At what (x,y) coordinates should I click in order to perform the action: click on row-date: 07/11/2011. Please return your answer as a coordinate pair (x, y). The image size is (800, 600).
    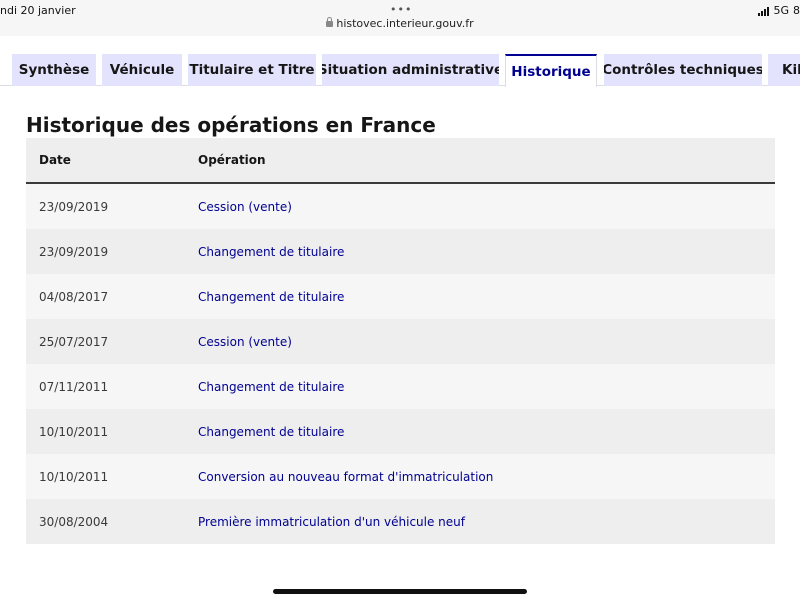
    Looking at the image, I should click on (74, 386).